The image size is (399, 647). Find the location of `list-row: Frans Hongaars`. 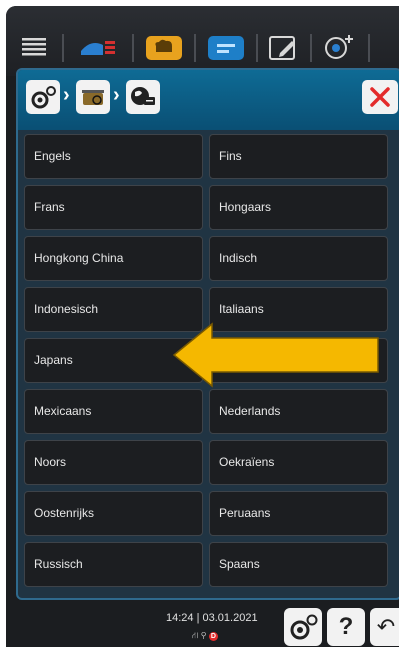

list-row: Frans Hongaars is located at coordinates (210, 207).